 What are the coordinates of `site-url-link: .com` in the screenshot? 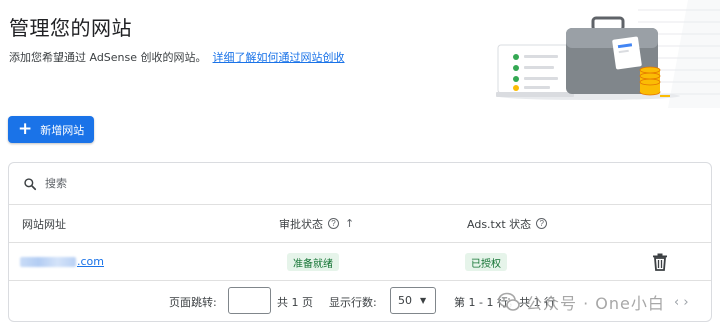 It's located at (62, 261).